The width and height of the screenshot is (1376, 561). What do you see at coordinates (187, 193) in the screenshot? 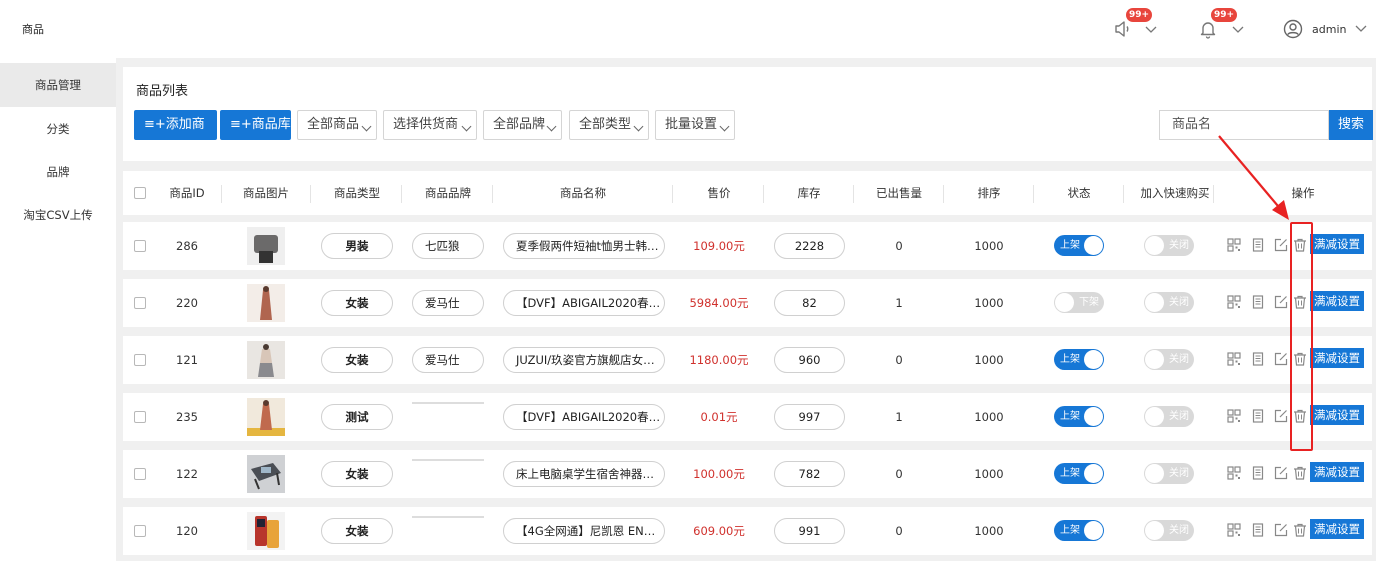
I see `column-header: 商品ID` at bounding box center [187, 193].